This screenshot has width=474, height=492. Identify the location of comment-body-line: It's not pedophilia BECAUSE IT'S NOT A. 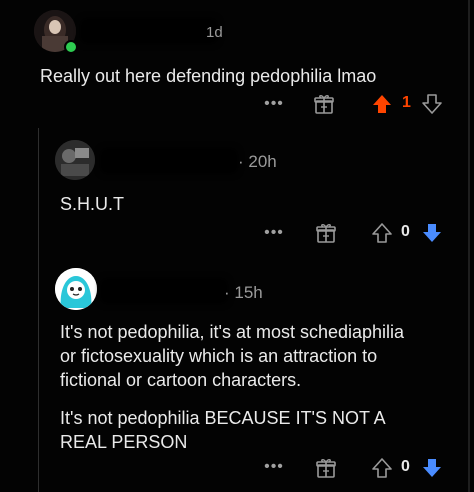
(223, 418).